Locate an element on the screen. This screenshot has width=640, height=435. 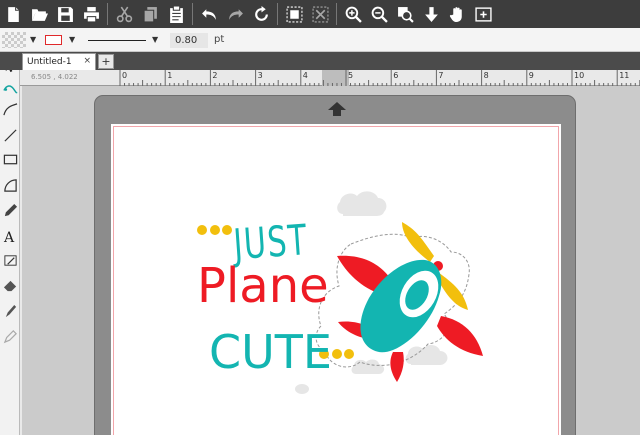
drawing-tools-panel: A is located at coordinates (10, 243).